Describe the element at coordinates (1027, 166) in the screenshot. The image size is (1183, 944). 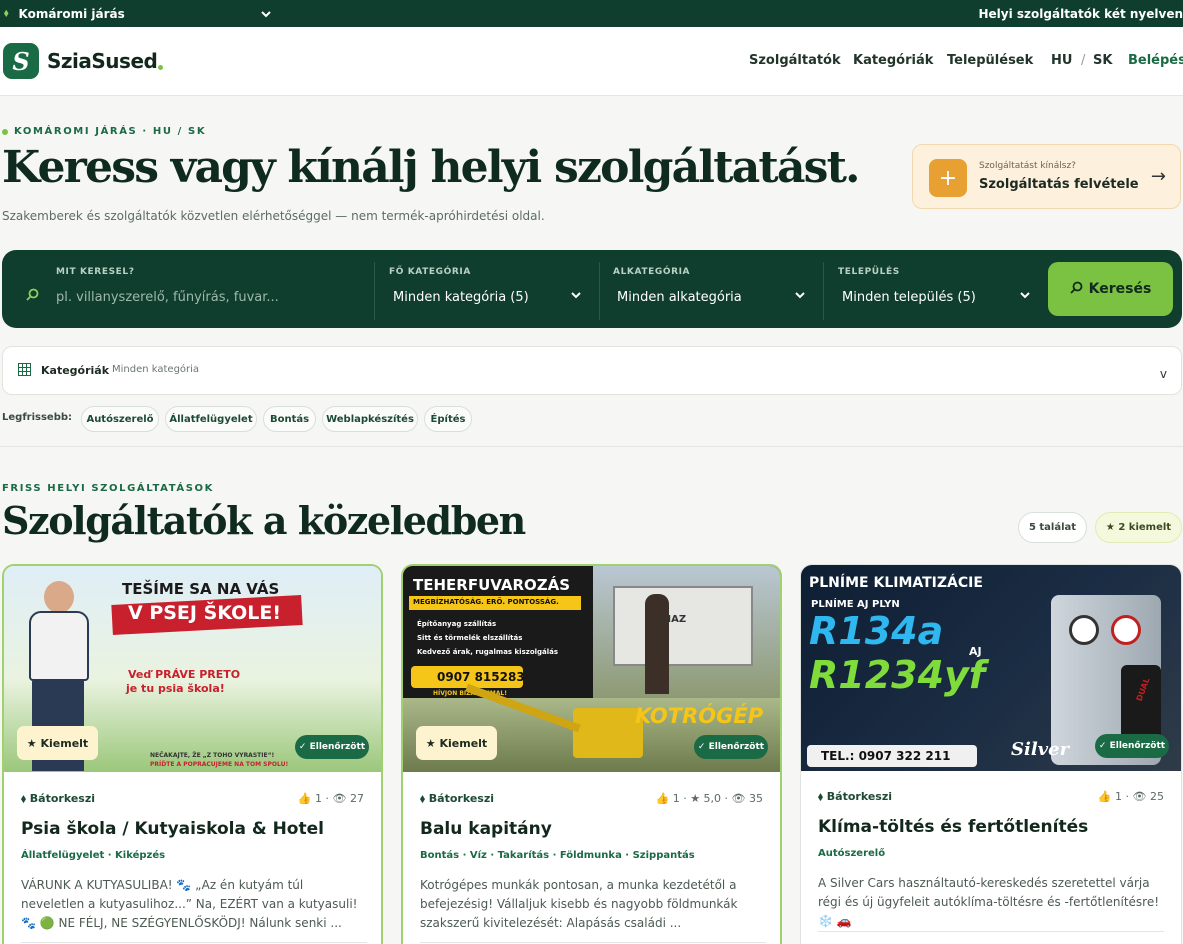
I see `offer-question: Szolgáltatást kínálsz?` at that location.